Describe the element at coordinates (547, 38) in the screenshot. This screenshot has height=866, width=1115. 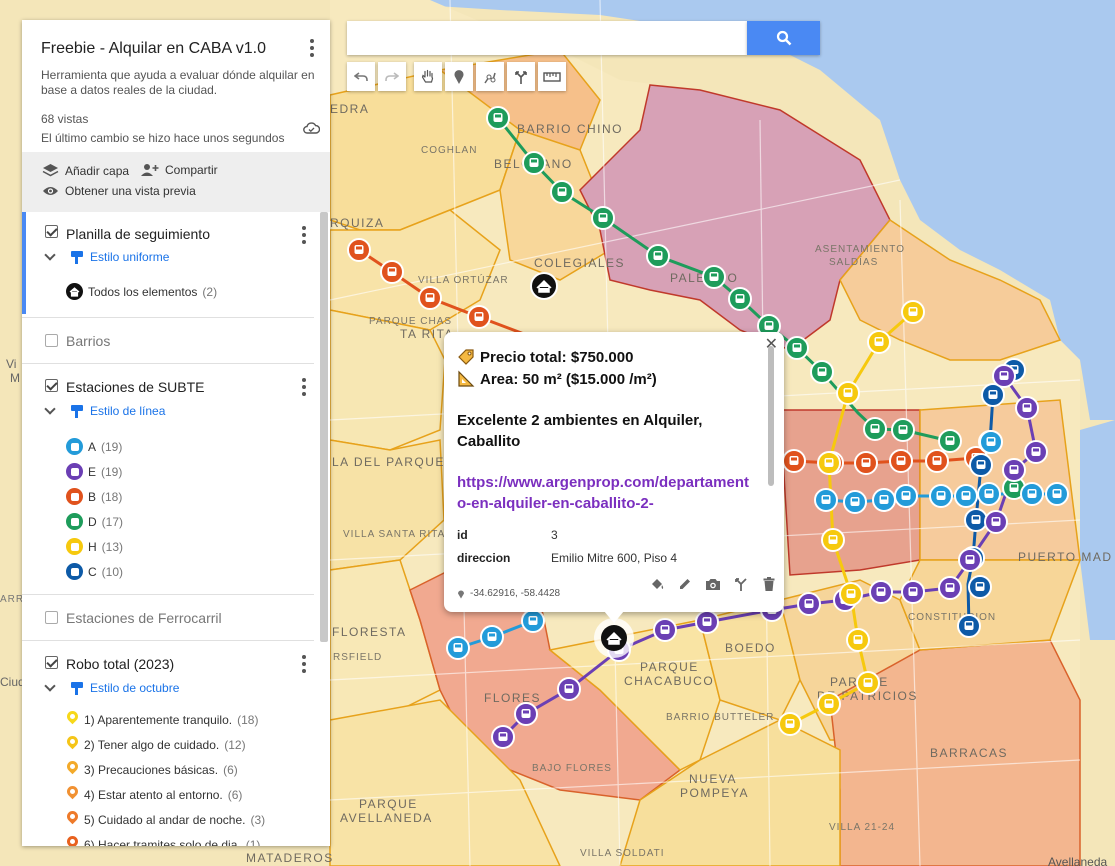
I see `search-input` at that location.